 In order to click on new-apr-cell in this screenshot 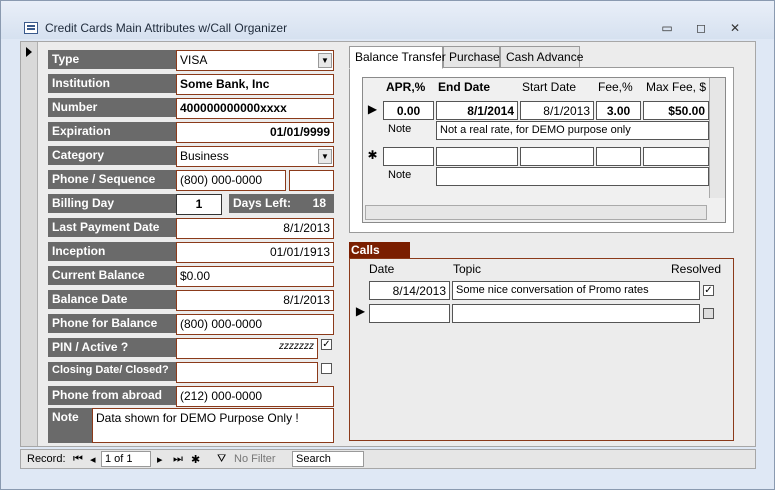, I will do `click(408, 156)`.